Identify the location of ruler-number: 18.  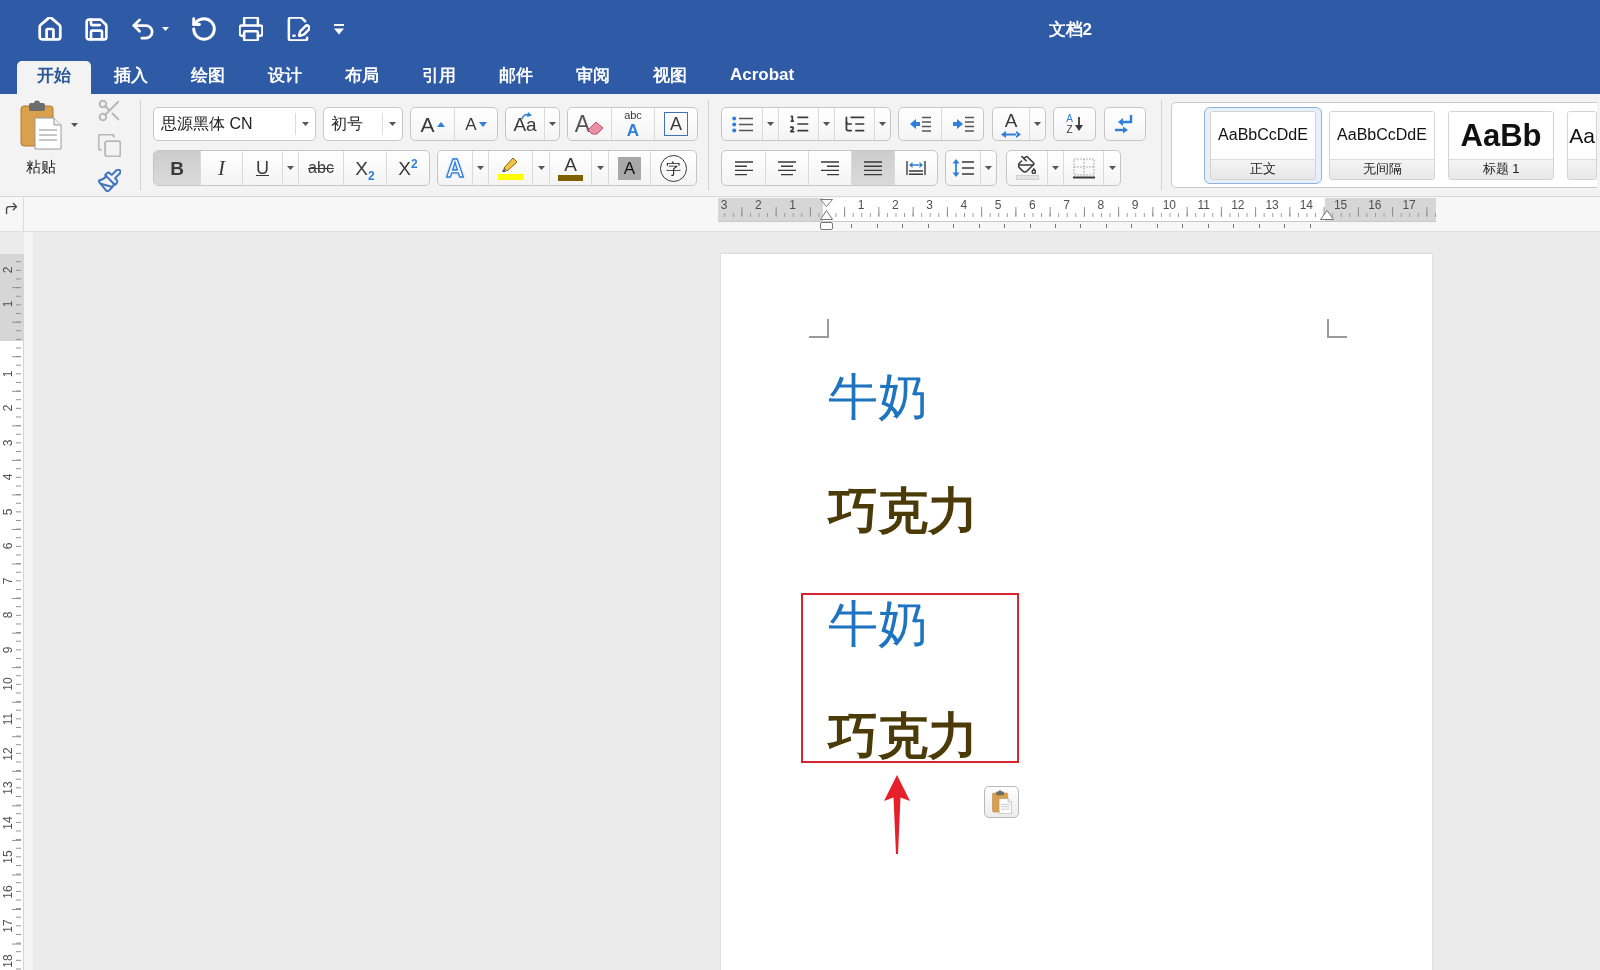
(8, 961).